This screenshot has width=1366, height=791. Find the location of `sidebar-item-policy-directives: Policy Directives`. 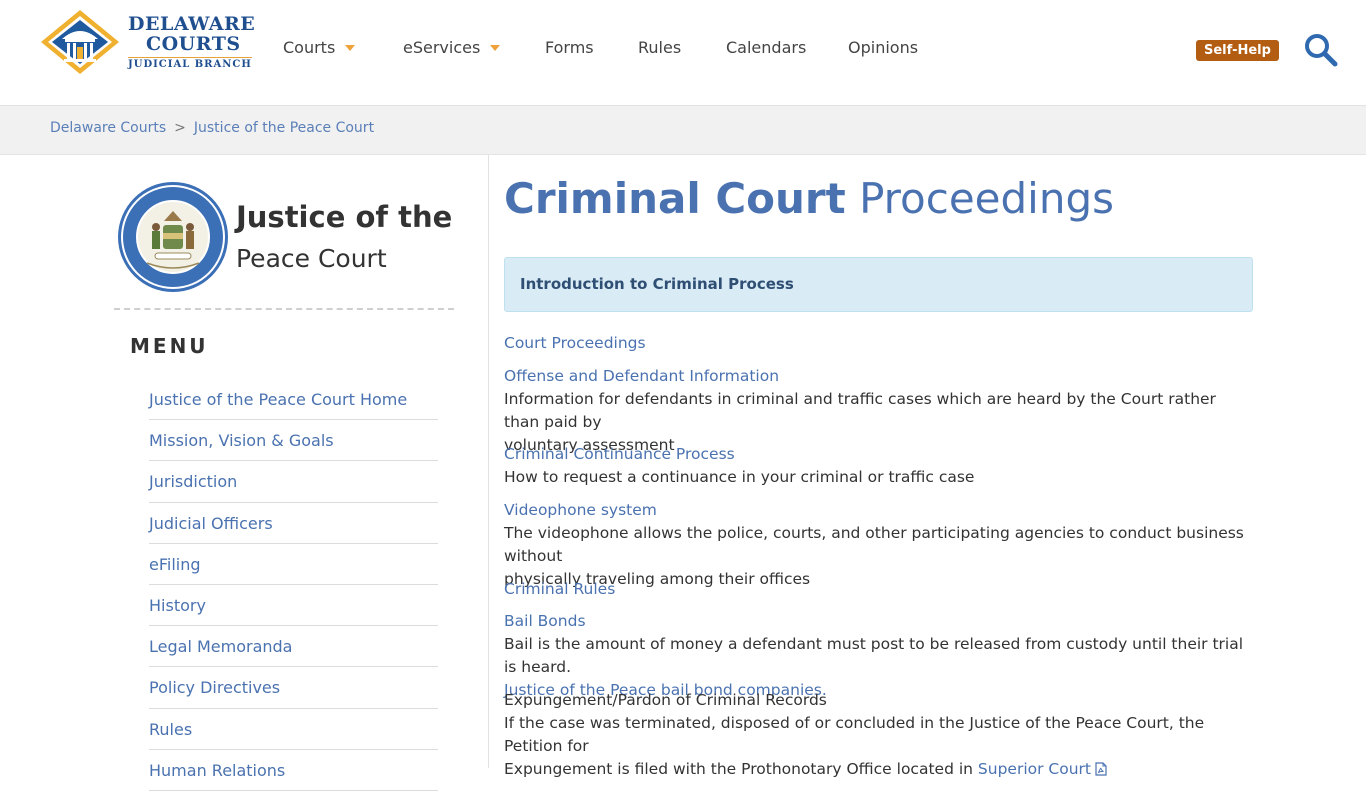

sidebar-item-policy-directives: Policy Directives is located at coordinates (293, 688).